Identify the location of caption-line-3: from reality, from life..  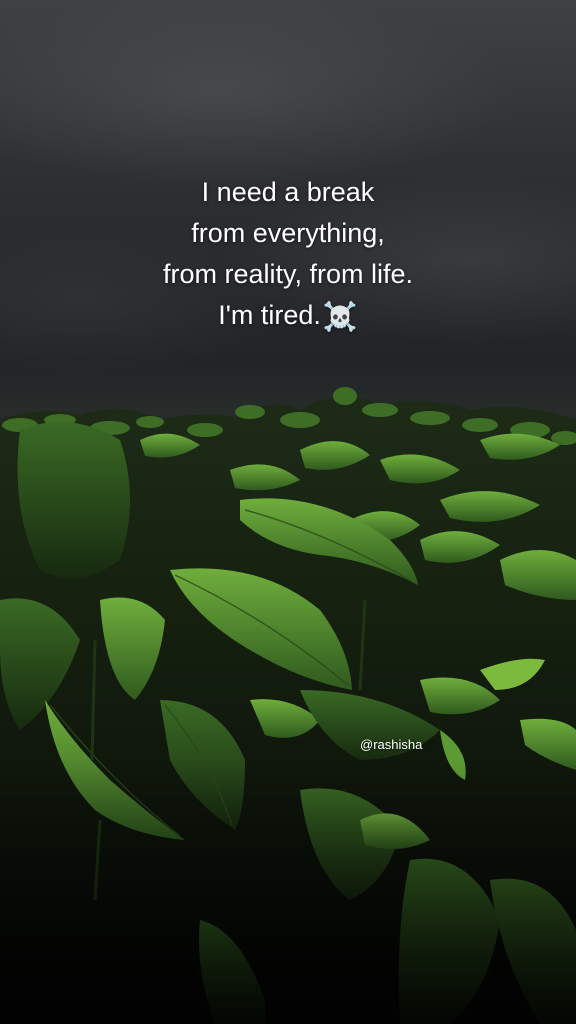
(288, 274).